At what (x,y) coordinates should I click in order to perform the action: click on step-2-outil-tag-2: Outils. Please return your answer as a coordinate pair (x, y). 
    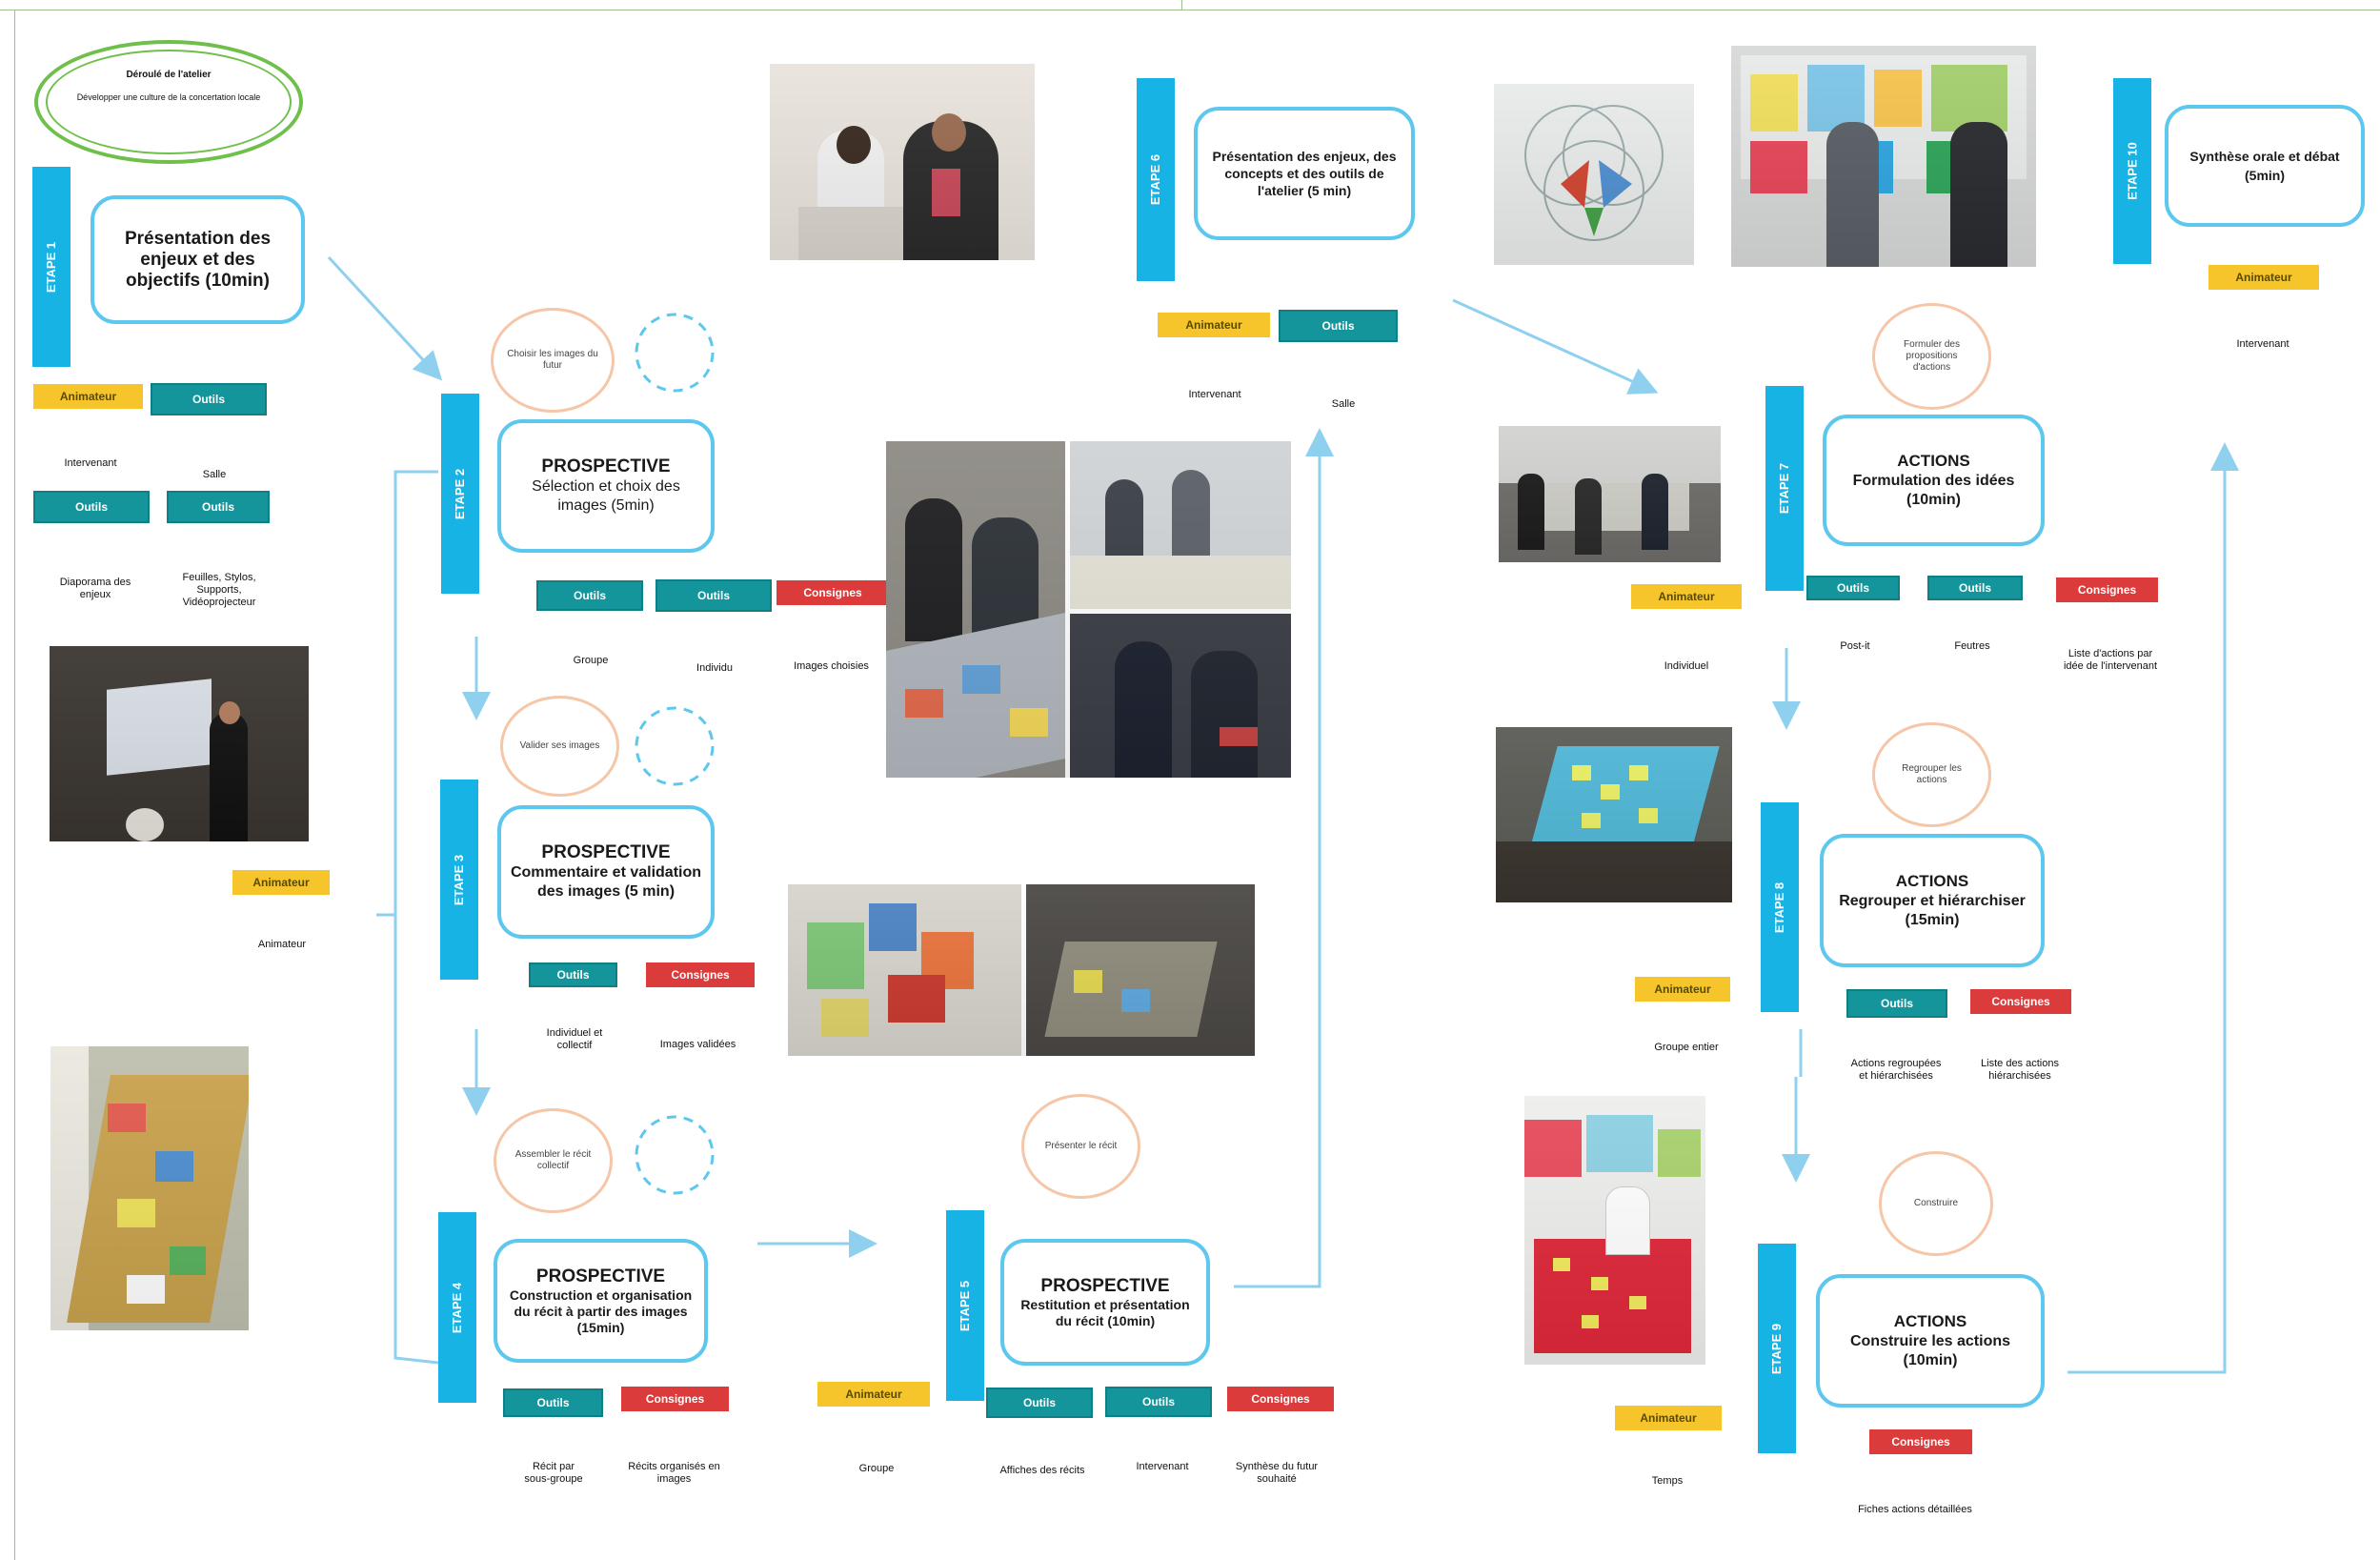
    Looking at the image, I should click on (714, 596).